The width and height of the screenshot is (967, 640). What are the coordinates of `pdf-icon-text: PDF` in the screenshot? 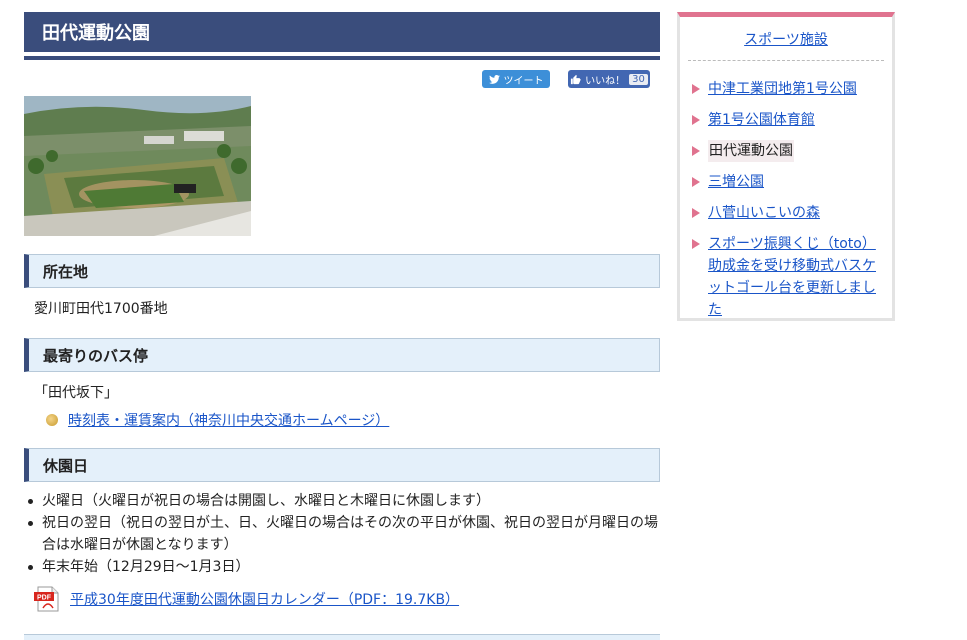 It's located at (44, 598).